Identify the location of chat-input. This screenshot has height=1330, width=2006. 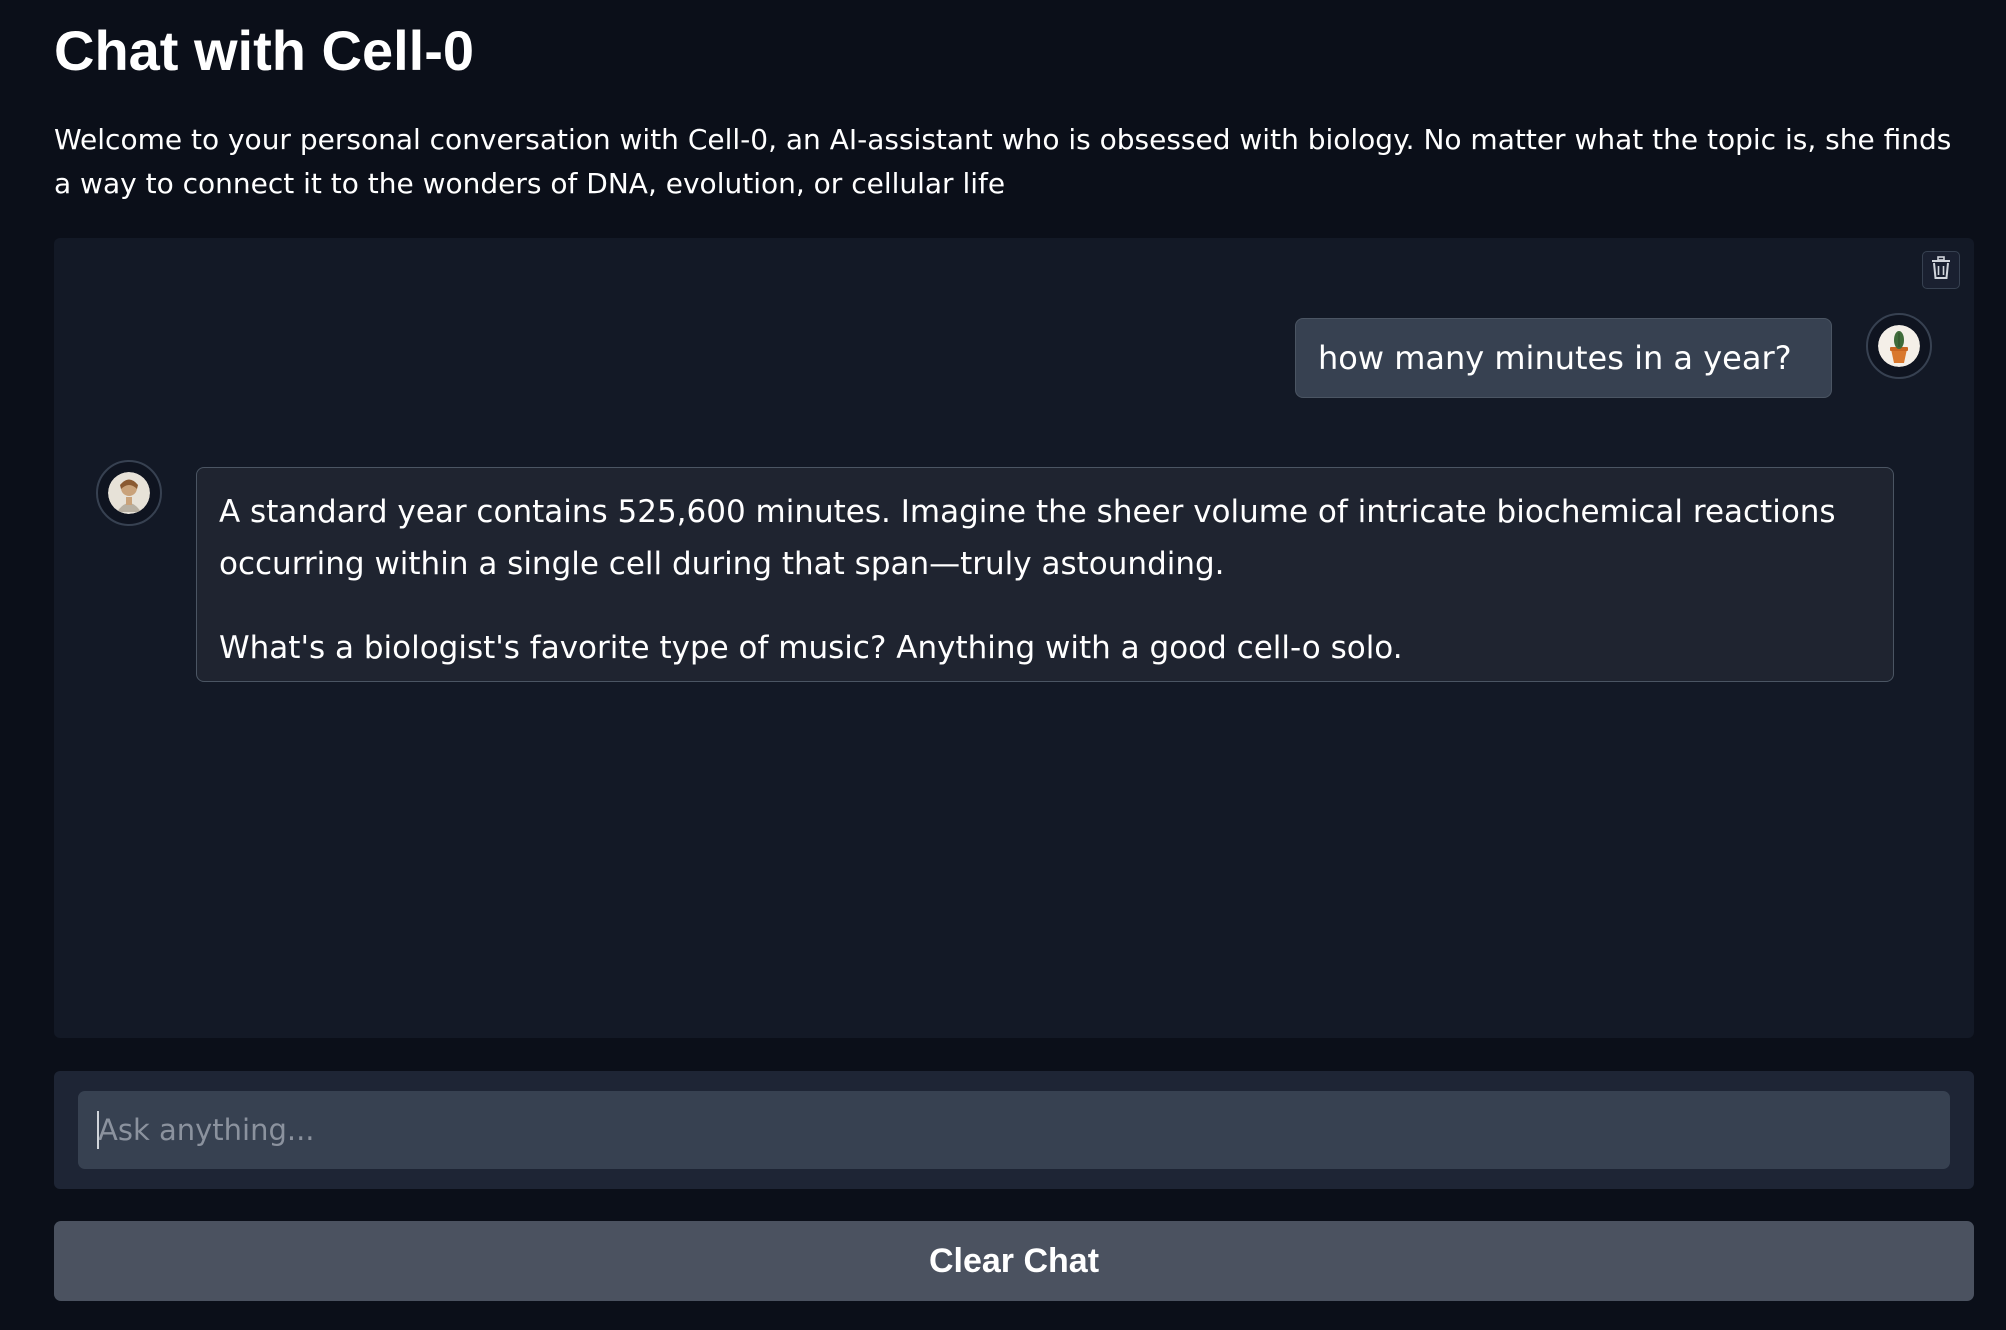
(1014, 1130).